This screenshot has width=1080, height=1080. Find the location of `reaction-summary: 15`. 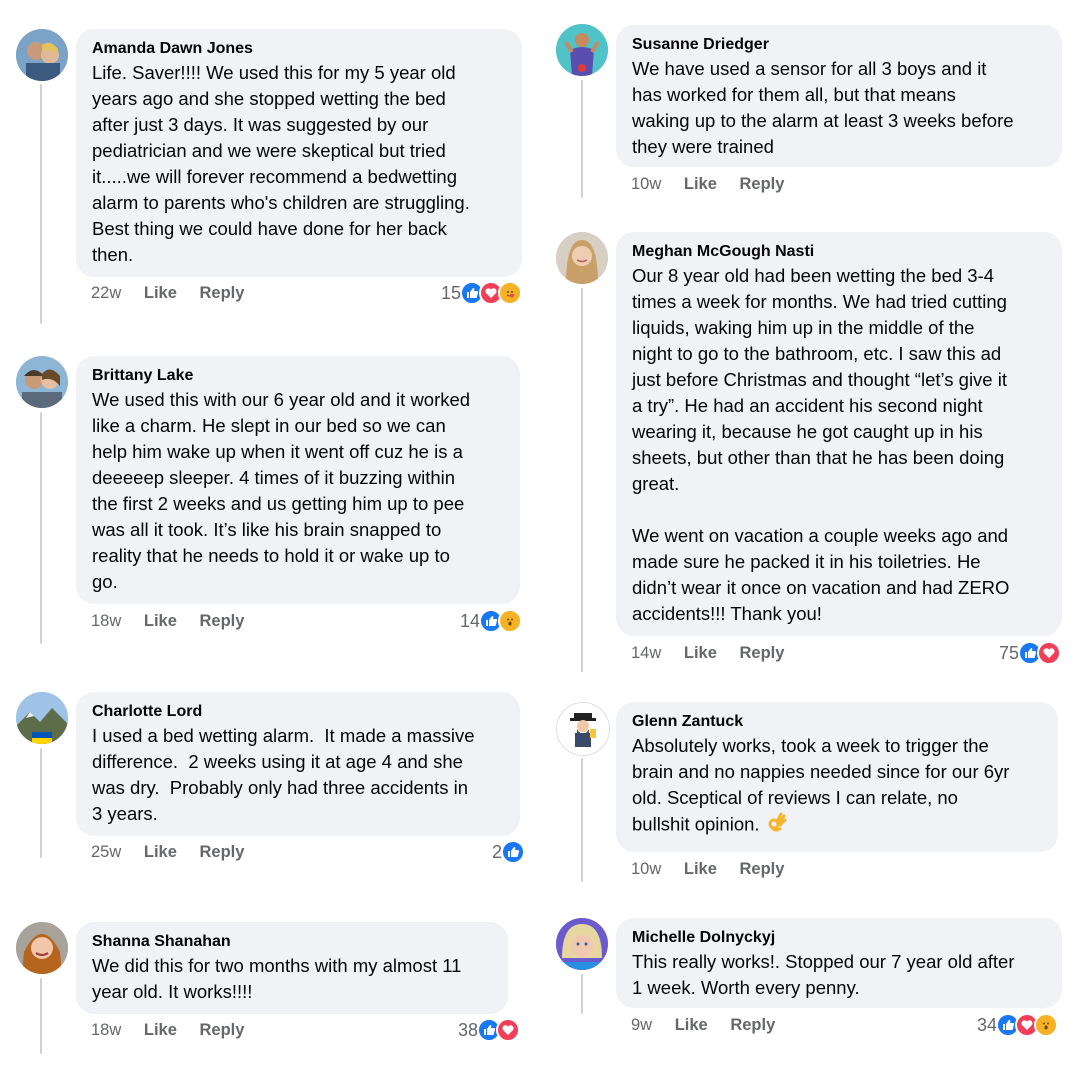

reaction-summary: 15 is located at coordinates (482, 293).